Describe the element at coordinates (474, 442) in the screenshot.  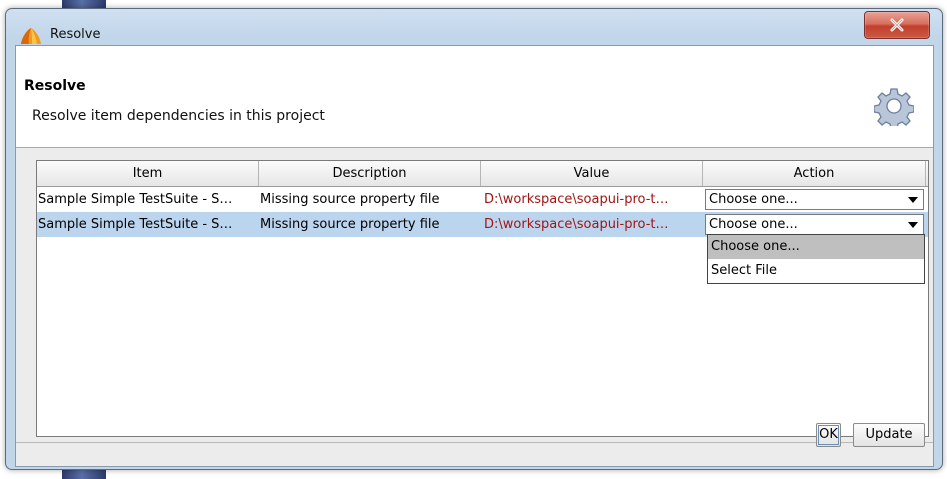
I see `footer-divider` at that location.